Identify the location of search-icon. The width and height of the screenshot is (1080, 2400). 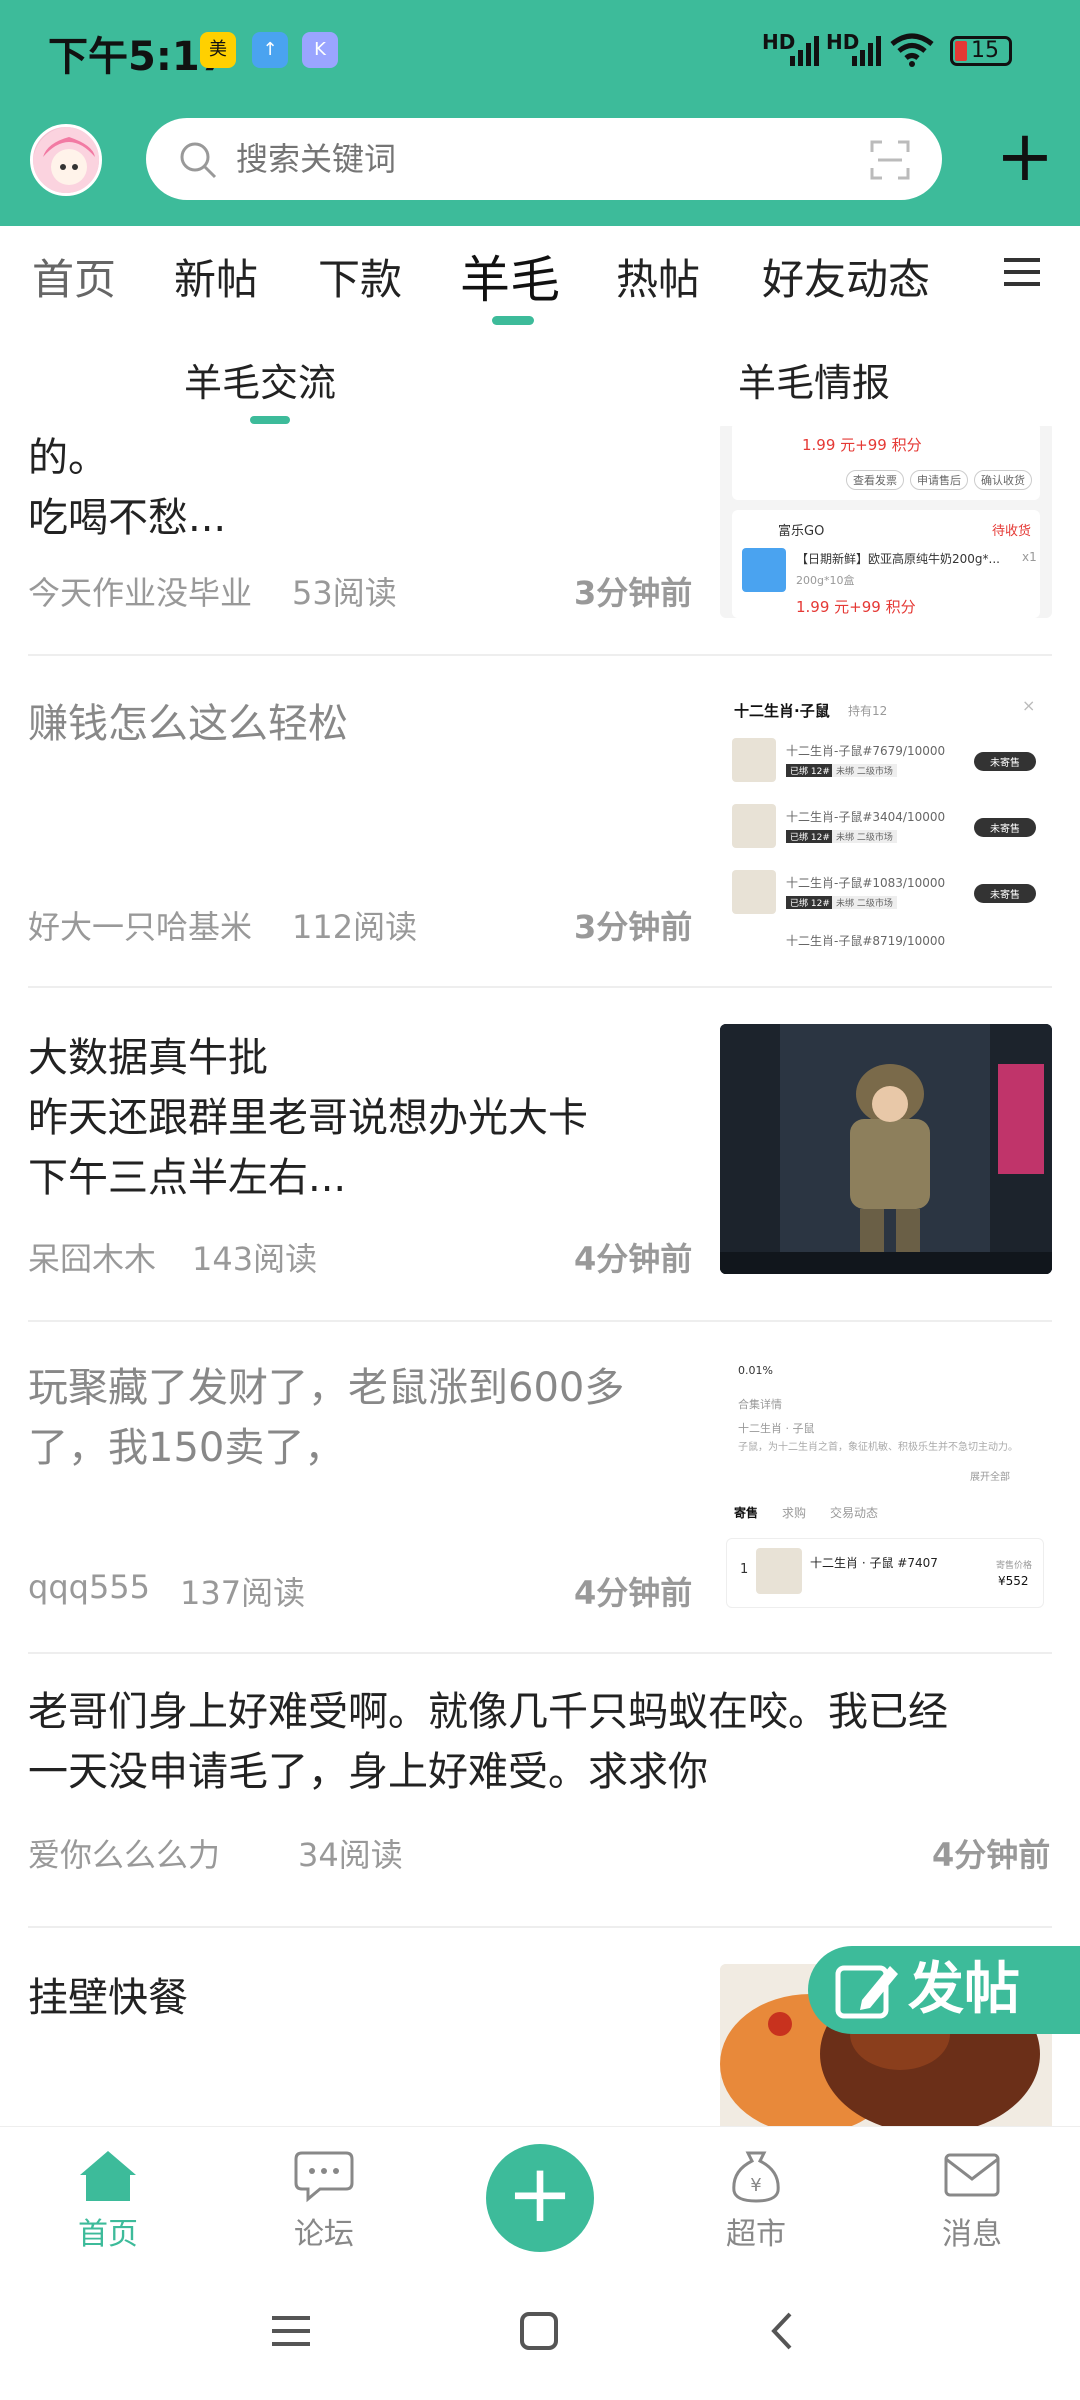
(198, 160).